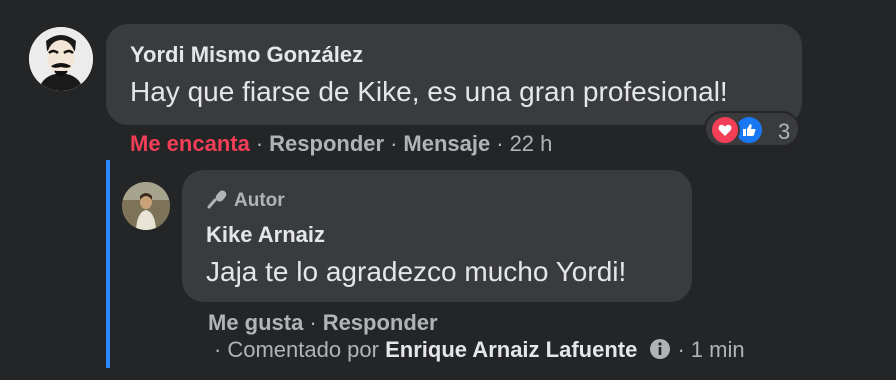 The image size is (896, 380). I want to click on reaction-count: 3, so click(784, 131).